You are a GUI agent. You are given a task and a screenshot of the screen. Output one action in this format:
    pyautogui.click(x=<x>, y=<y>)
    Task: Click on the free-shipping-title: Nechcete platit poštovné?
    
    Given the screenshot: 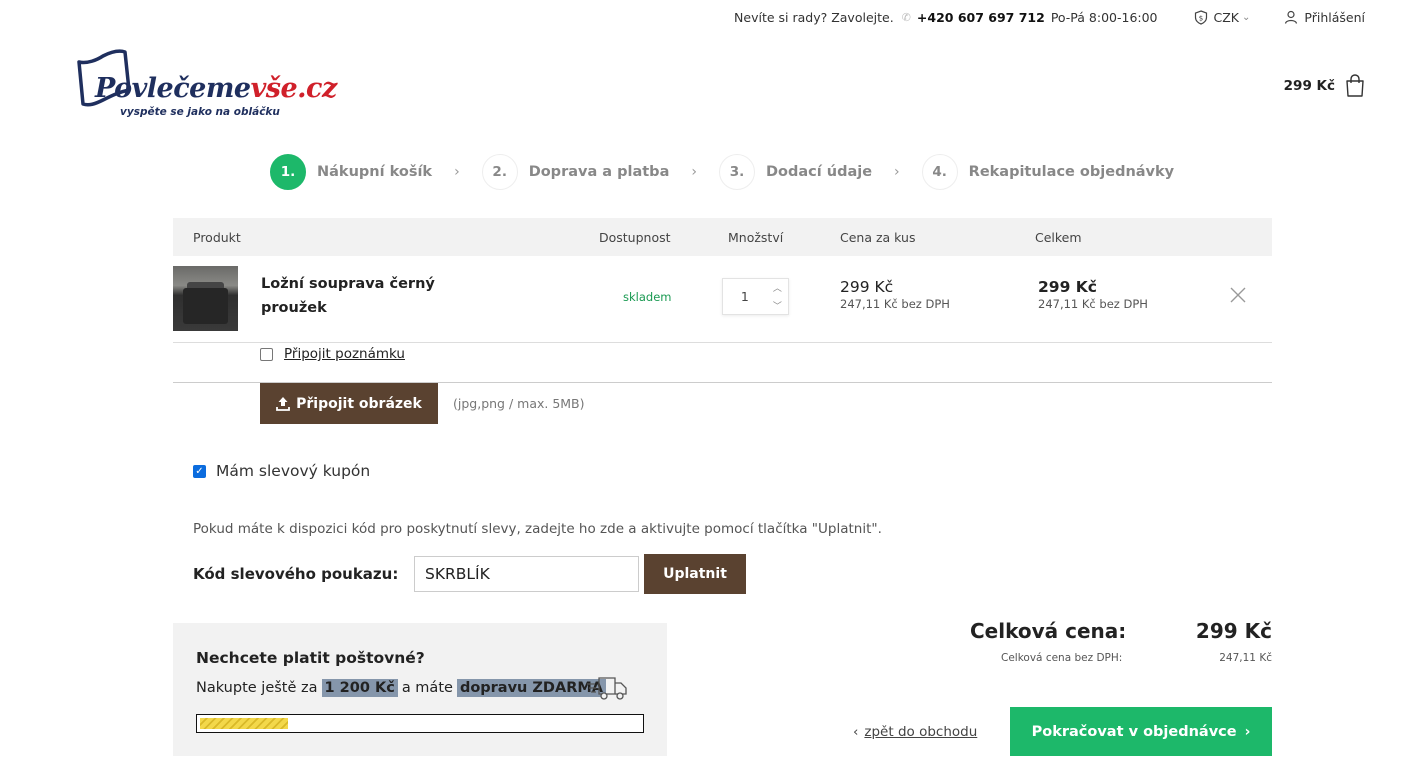 What is the action you would take?
    pyautogui.click(x=310, y=658)
    